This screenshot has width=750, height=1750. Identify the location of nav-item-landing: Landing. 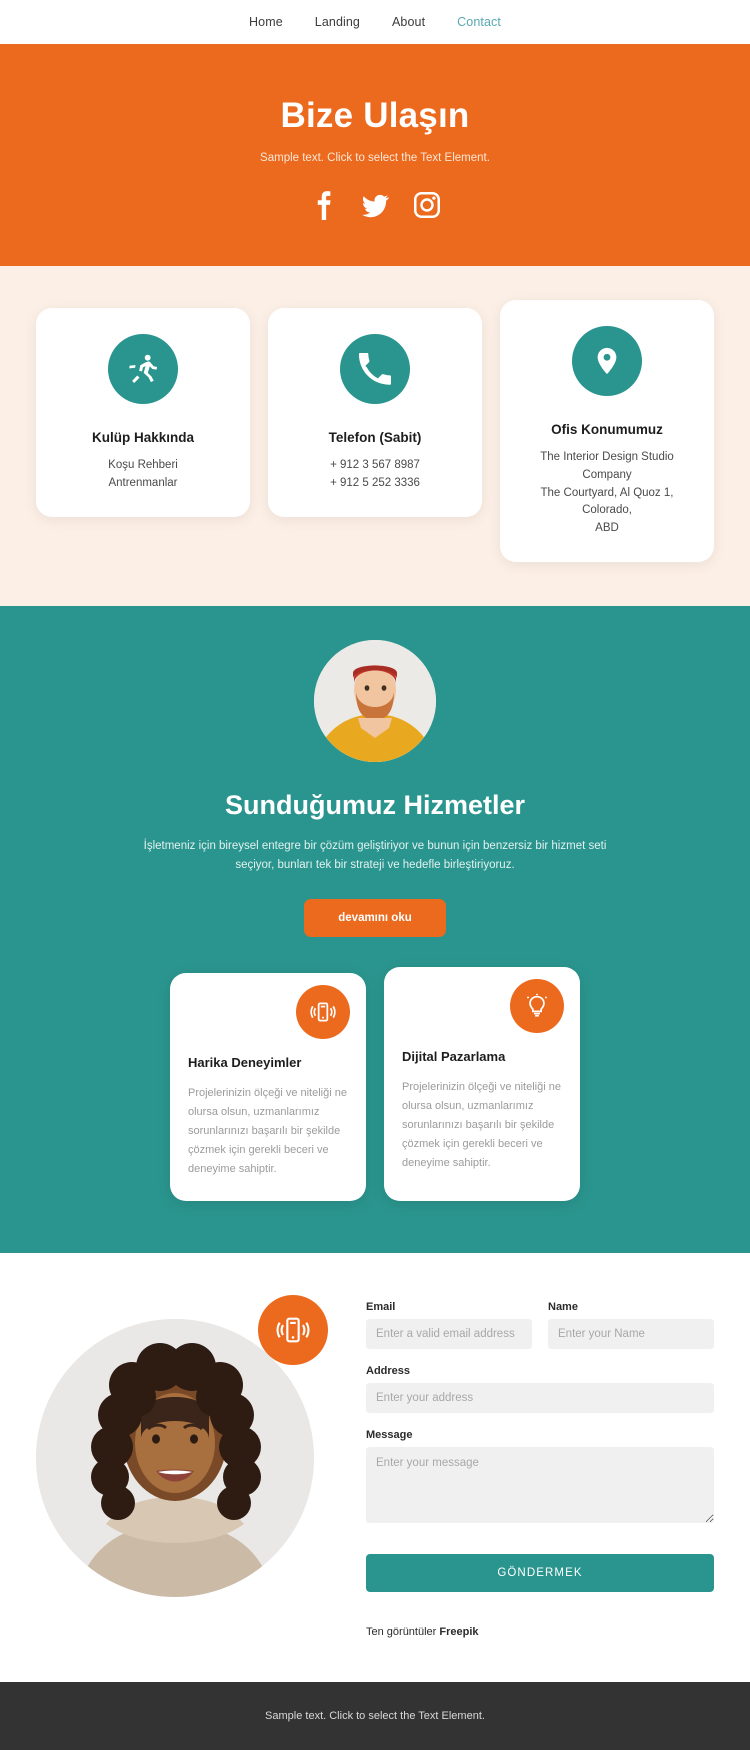
(337, 22).